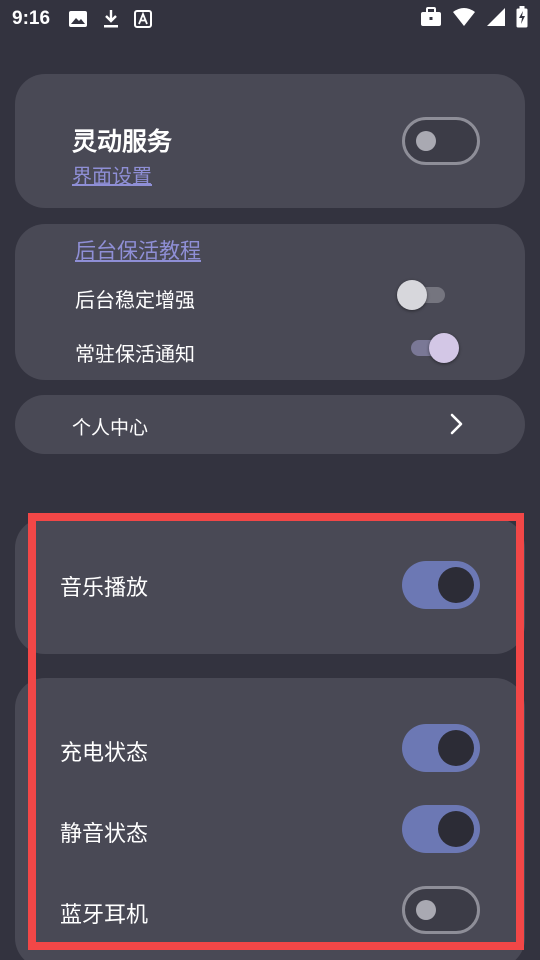 The height and width of the screenshot is (960, 540). Describe the element at coordinates (135, 300) in the screenshot. I see `background-enhance-label: 后台稳定增强` at that location.